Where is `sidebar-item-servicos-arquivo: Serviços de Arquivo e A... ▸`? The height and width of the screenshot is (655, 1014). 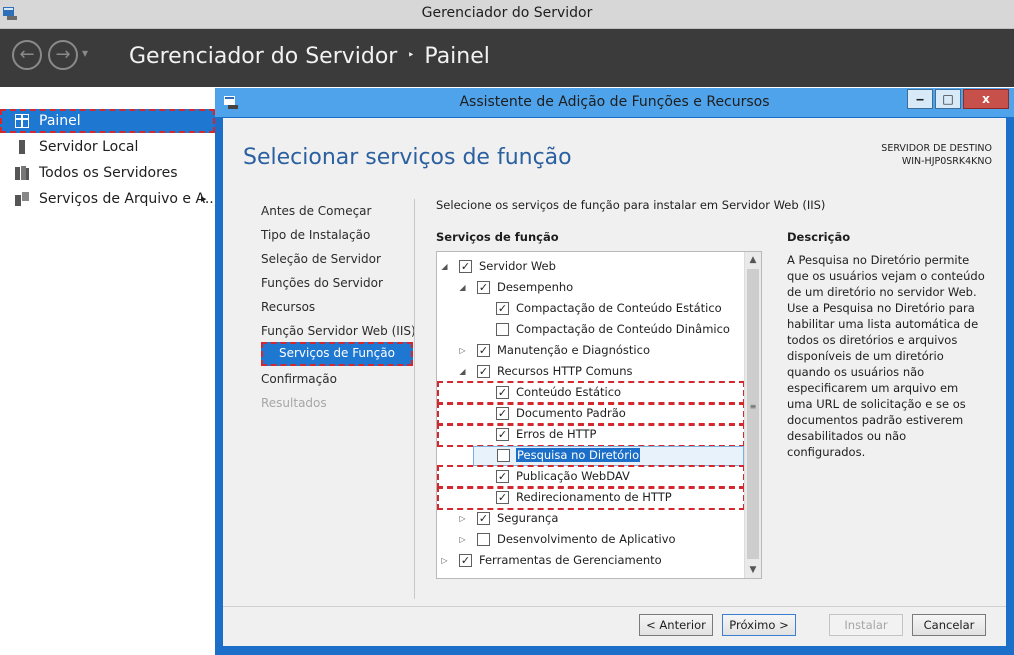 sidebar-item-servicos-arquivo: Serviços de Arquivo e A... ▸ is located at coordinates (109, 199).